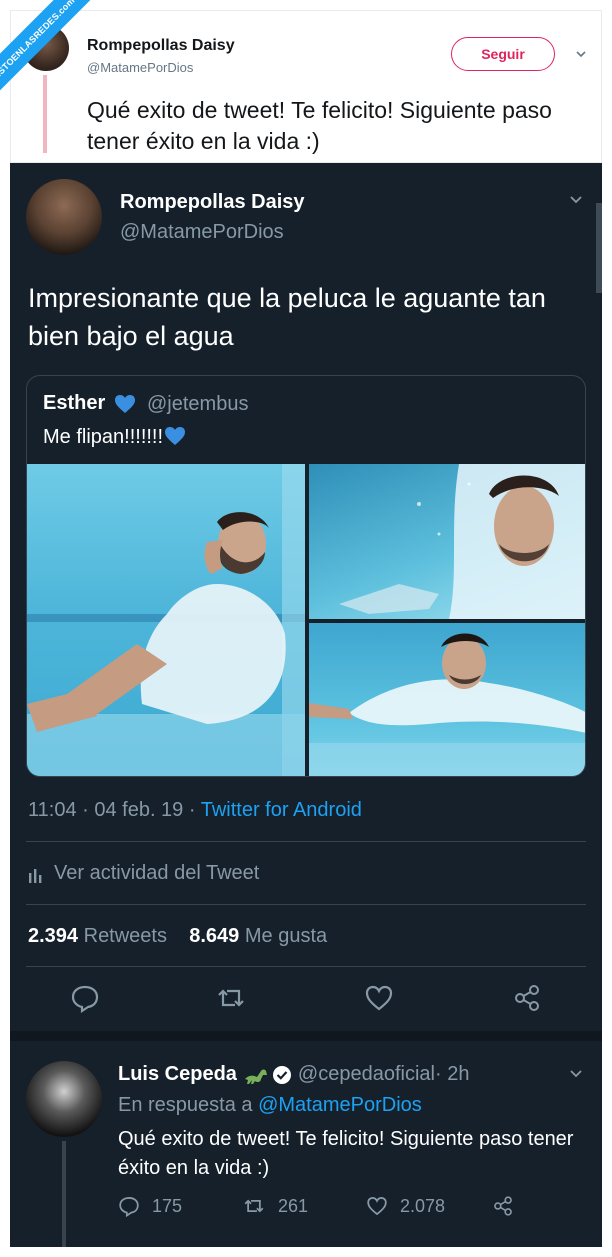 The width and height of the screenshot is (612, 1257). I want to click on quoted-text: Me flipan!!!!!!!, so click(103, 437).